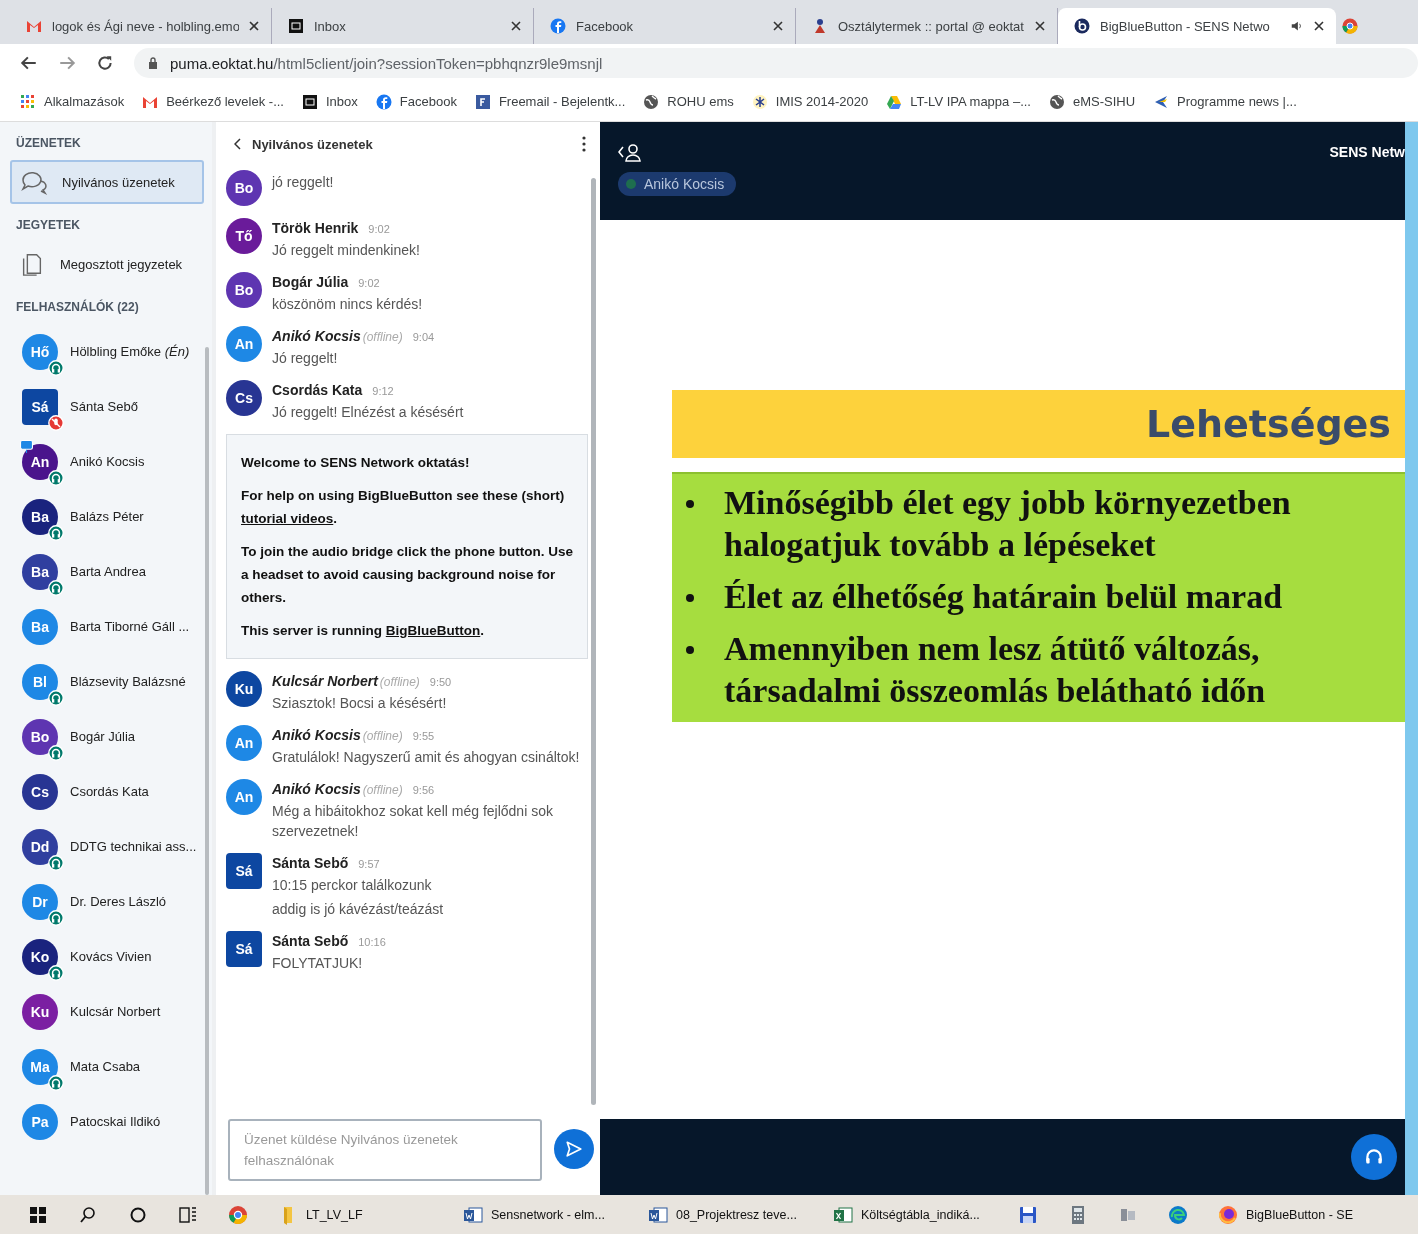  I want to click on bookmark: IMIS 2014-2020, so click(810, 101).